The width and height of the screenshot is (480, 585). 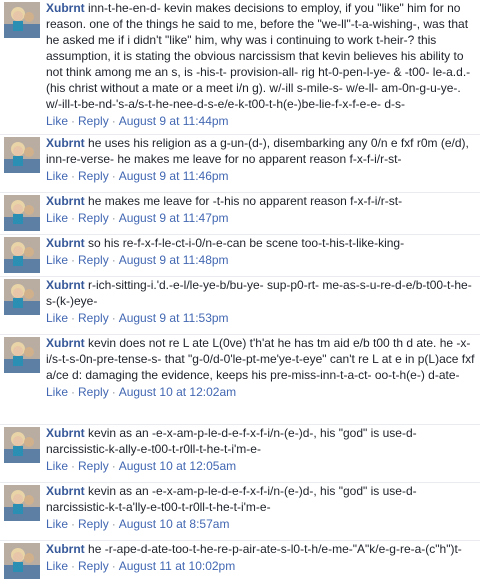 What do you see at coordinates (177, 466) in the screenshot?
I see `comment-timestamp: August 10 at 12:05am` at bounding box center [177, 466].